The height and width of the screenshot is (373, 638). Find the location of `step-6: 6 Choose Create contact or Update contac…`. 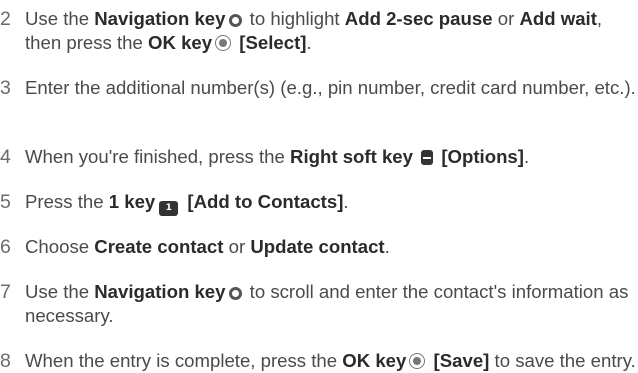

step-6: 6 Choose Create contact or Update contac… is located at coordinates (318, 247).